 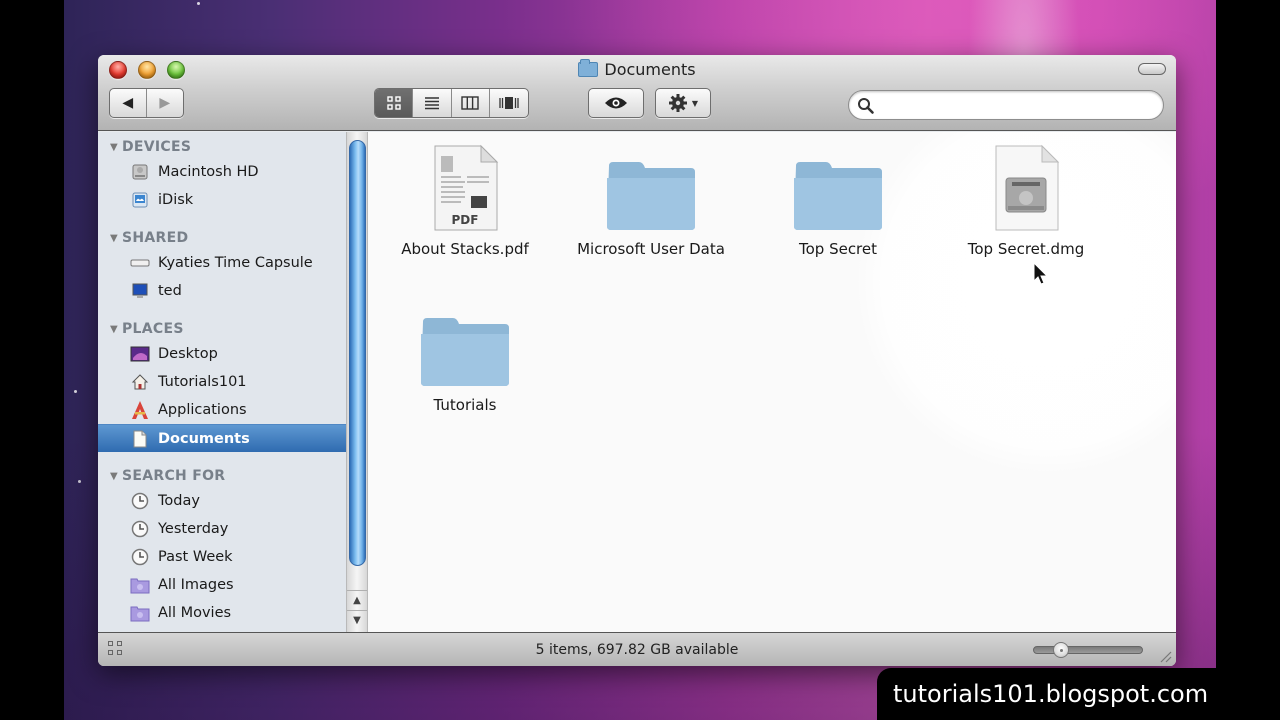 I want to click on coverflow-view-button, so click(x=509, y=103).